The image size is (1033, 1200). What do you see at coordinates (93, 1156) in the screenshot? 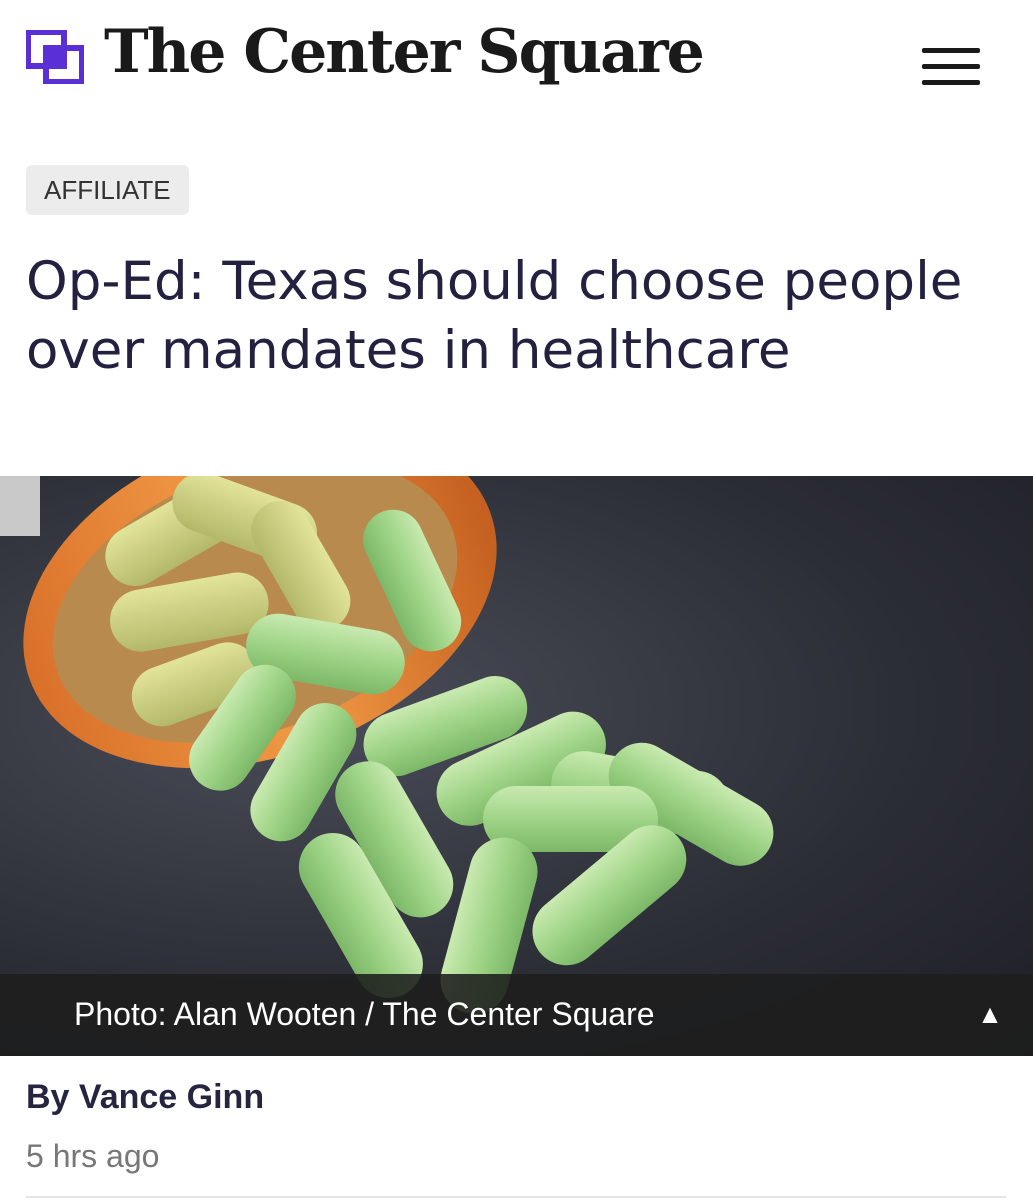
I see `publish-time: 5 hrs ago` at bounding box center [93, 1156].